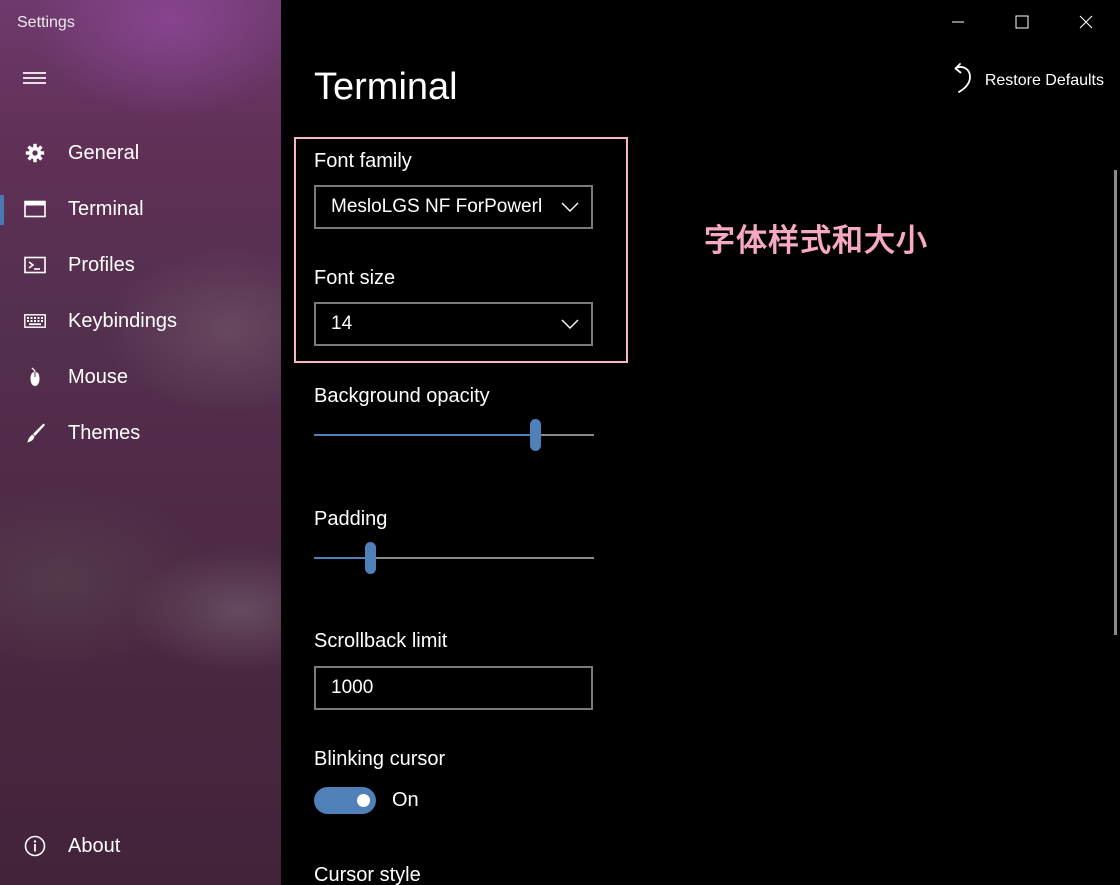  I want to click on close-button, so click(1086, 24).